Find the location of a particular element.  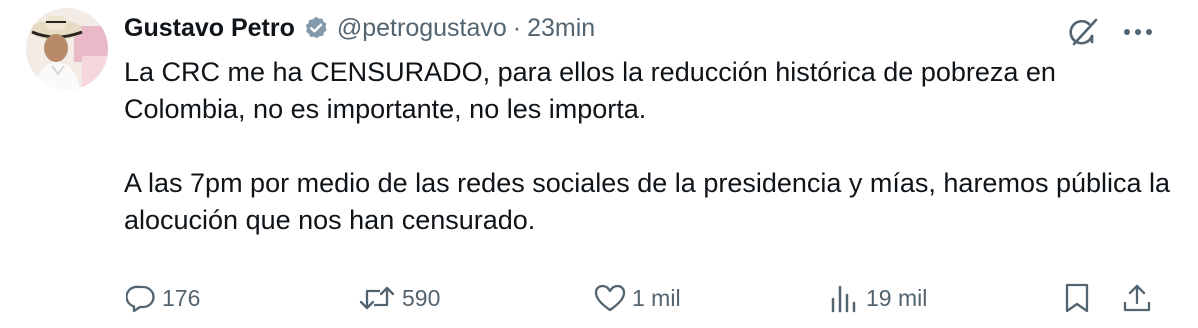

grok-slash-icon is located at coordinates (1084, 32).